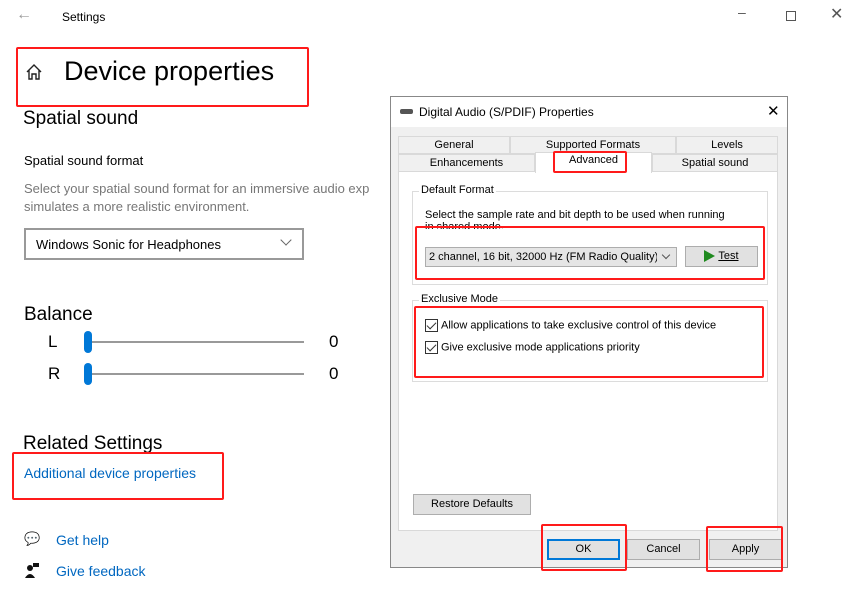 The height and width of the screenshot is (604, 860). Describe the element at coordinates (32, 538) in the screenshot. I see `help-icon: 💬` at that location.